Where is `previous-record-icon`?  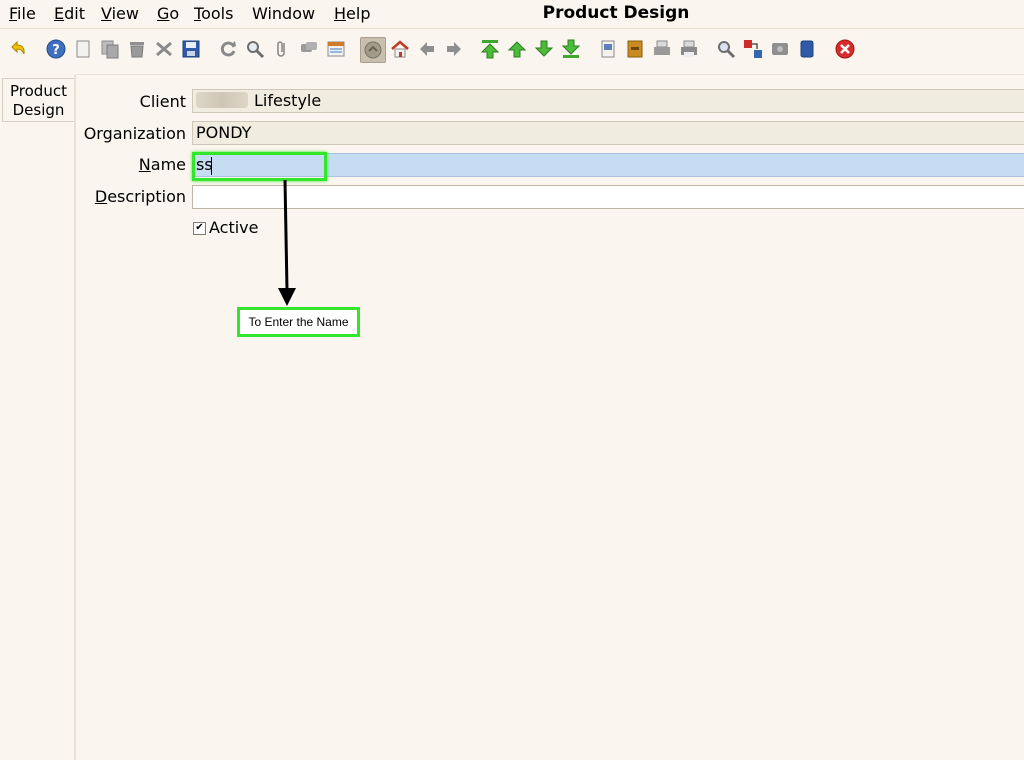 previous-record-icon is located at coordinates (517, 49).